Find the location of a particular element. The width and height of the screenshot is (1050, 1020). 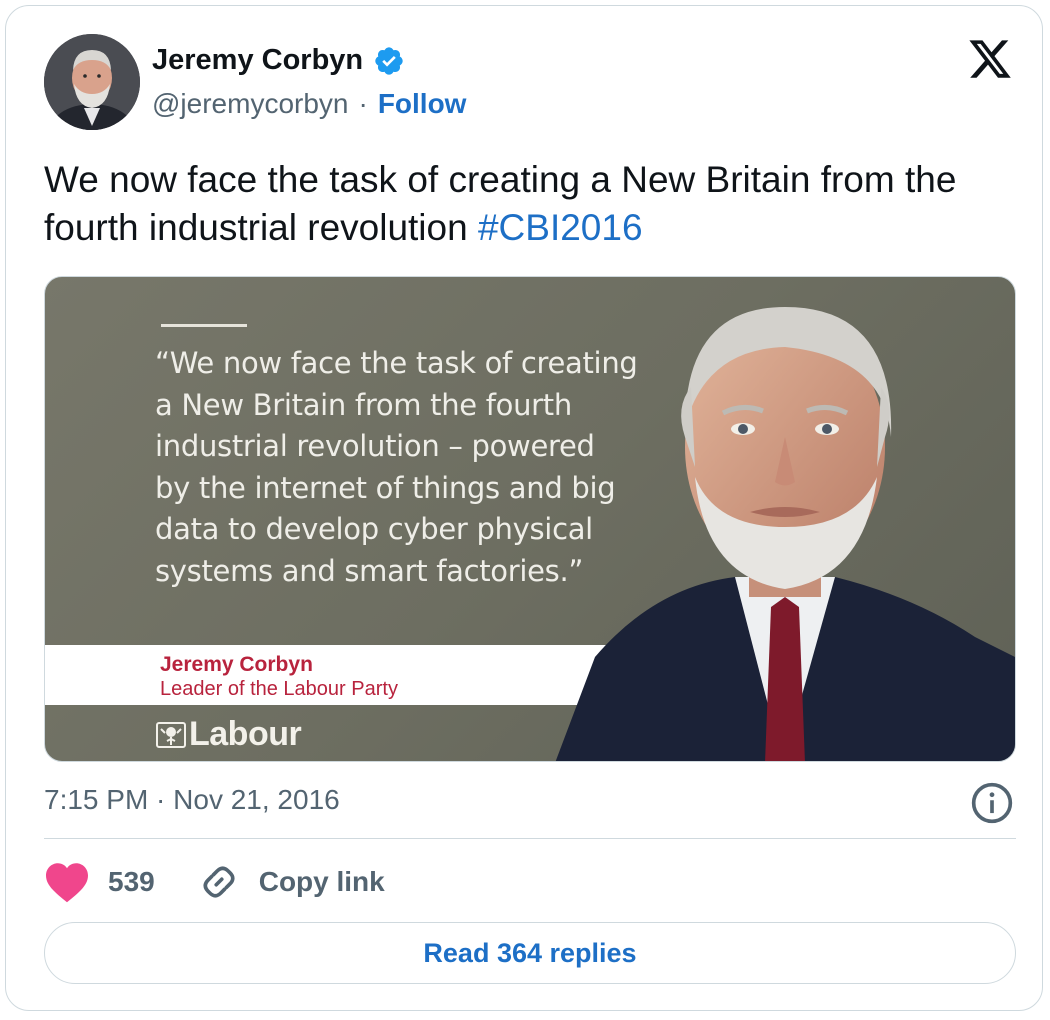

copy-link-button: Copy link is located at coordinates (291, 882).